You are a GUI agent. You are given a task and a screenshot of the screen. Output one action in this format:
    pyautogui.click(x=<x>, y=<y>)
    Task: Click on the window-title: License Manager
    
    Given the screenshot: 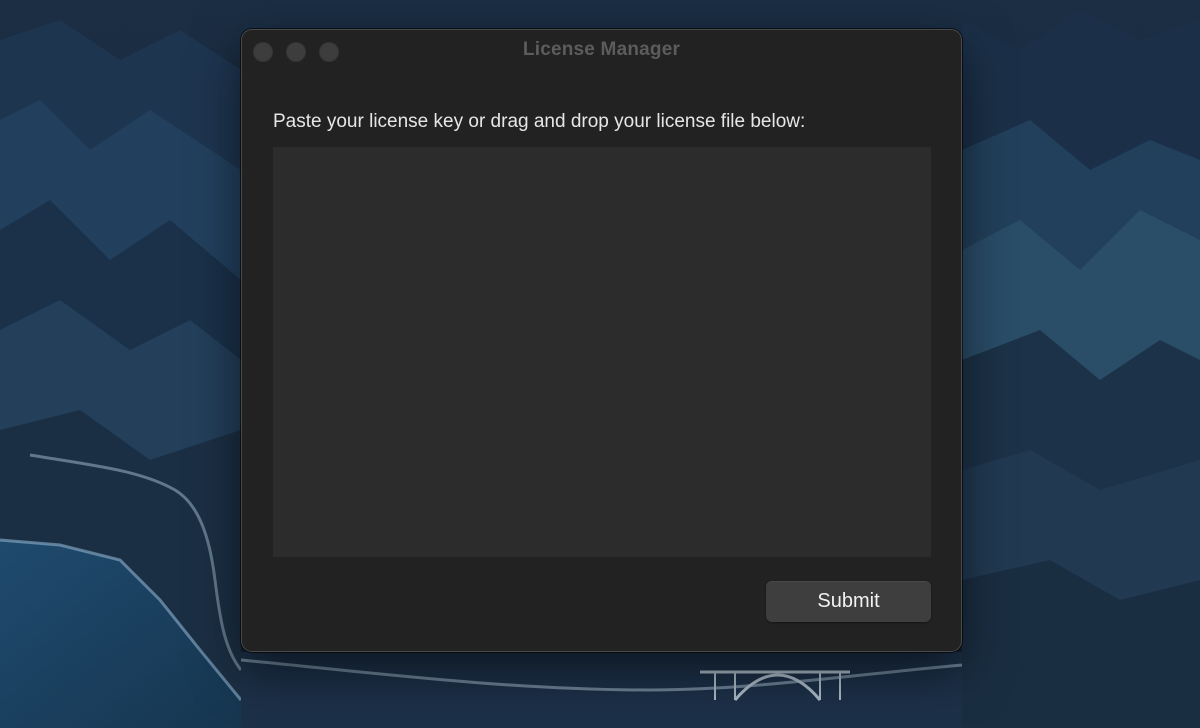 What is the action you would take?
    pyautogui.click(x=601, y=49)
    